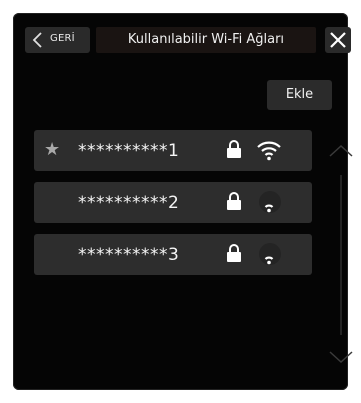  Describe the element at coordinates (37, 40) in the screenshot. I see `chevron-left-icon` at that location.